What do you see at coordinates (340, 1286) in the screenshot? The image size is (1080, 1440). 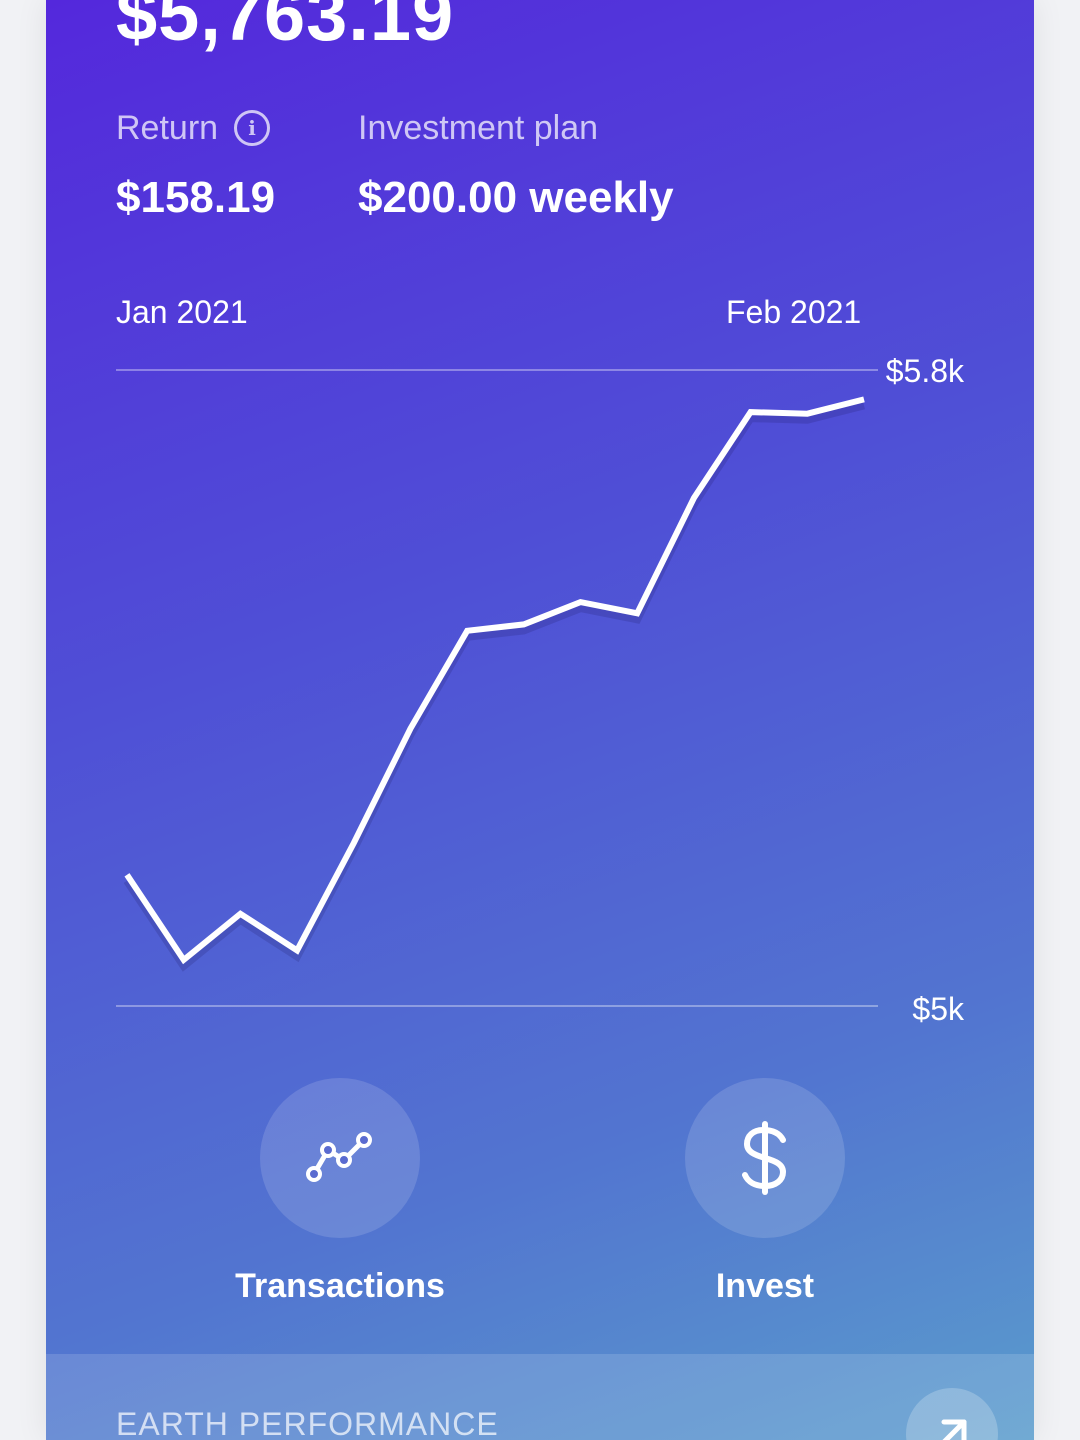 I see `transactions-label: Transactions` at bounding box center [340, 1286].